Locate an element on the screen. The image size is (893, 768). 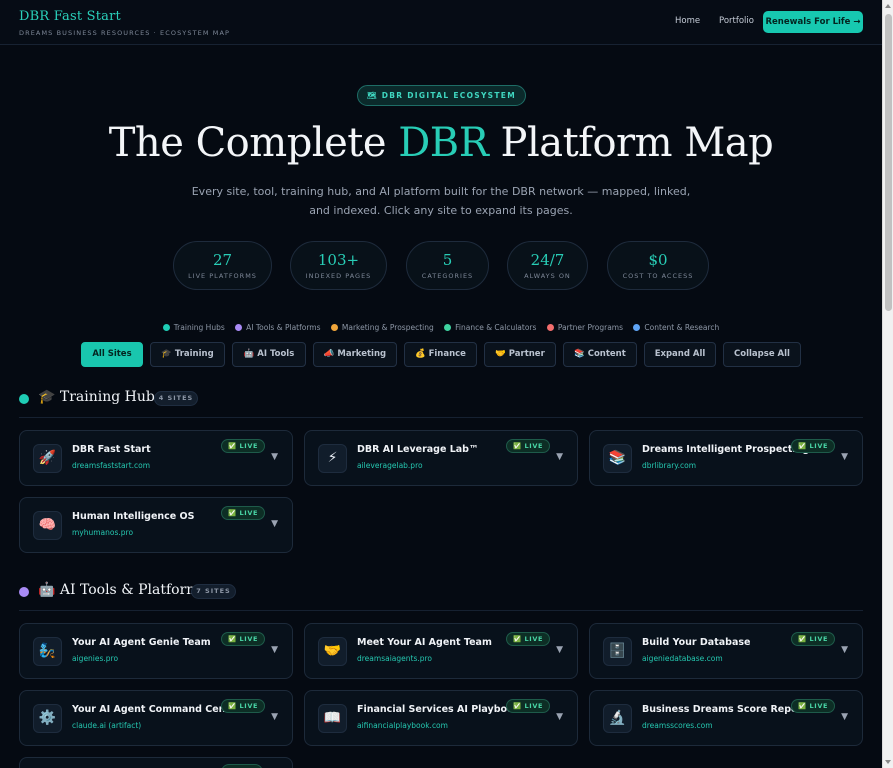
legend-label: AI Tools & Platforms is located at coordinates (283, 327).